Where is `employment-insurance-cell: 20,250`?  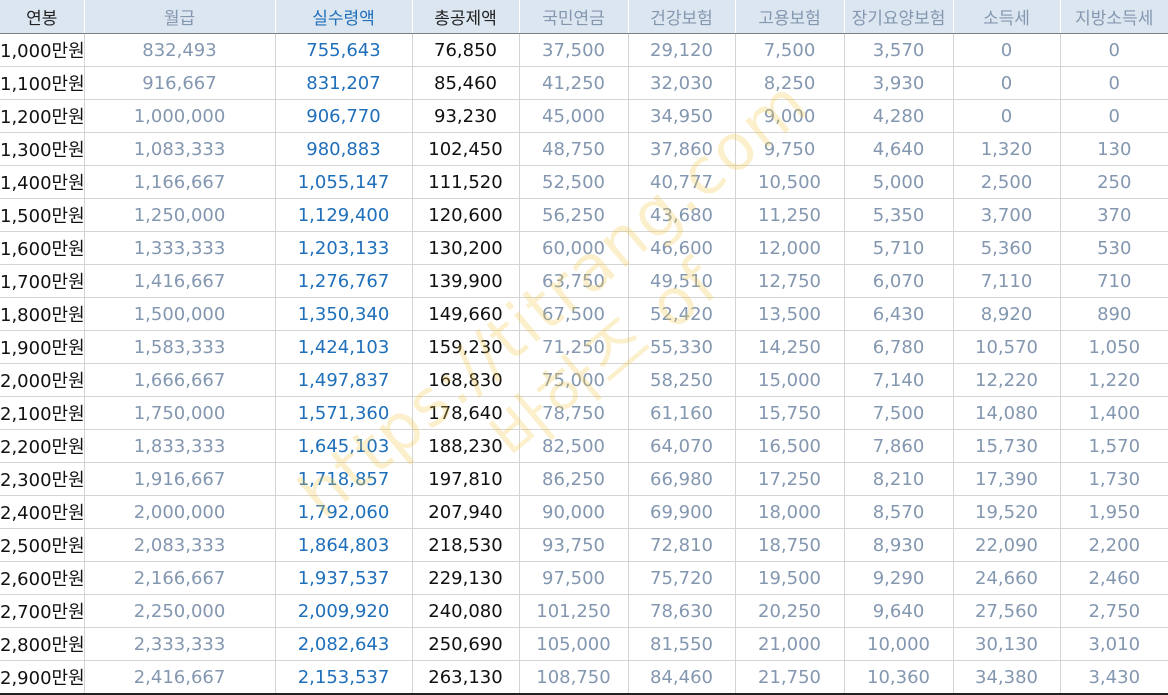
employment-insurance-cell: 20,250 is located at coordinates (789, 611).